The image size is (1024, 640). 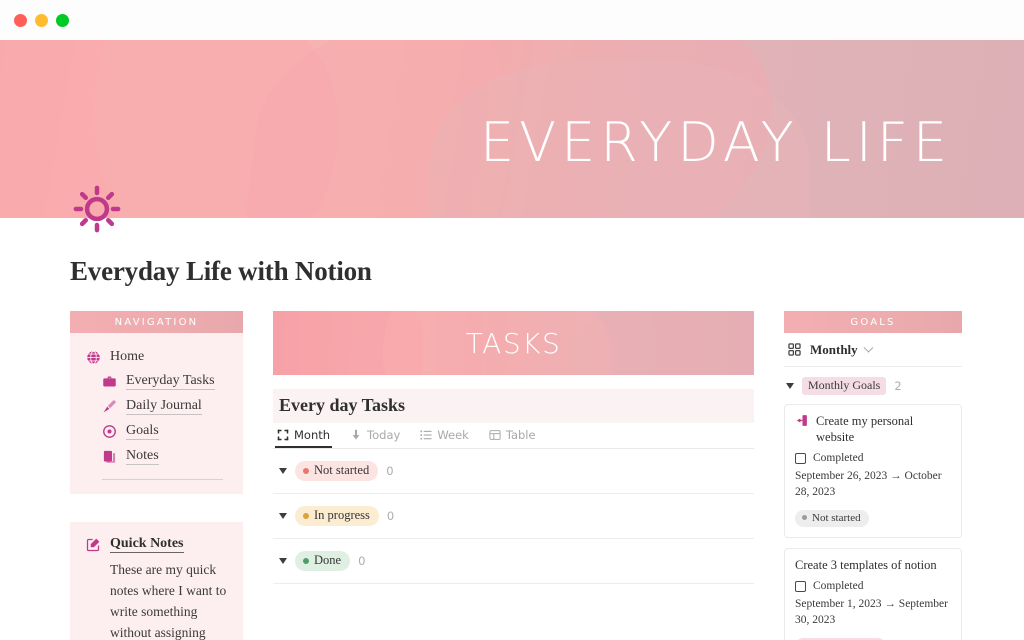 I want to click on tab-today: Today, so click(x=375, y=435).